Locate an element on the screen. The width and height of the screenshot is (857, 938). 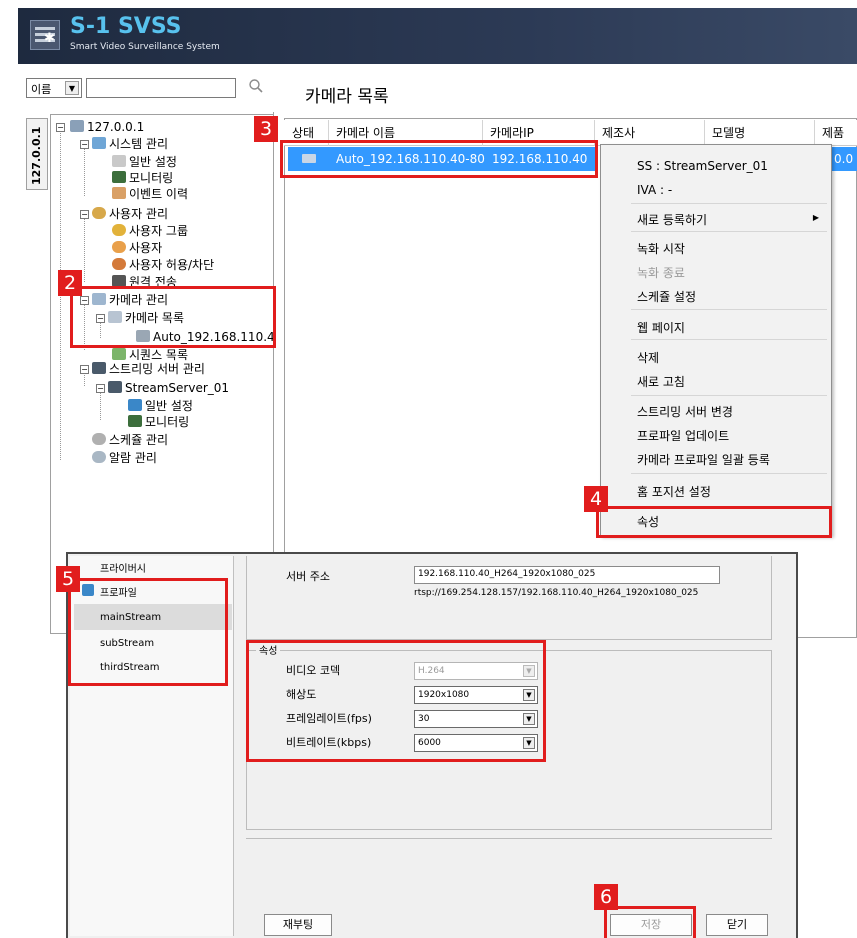
column-header-camera-ip: 카메라IP is located at coordinates (512, 132).